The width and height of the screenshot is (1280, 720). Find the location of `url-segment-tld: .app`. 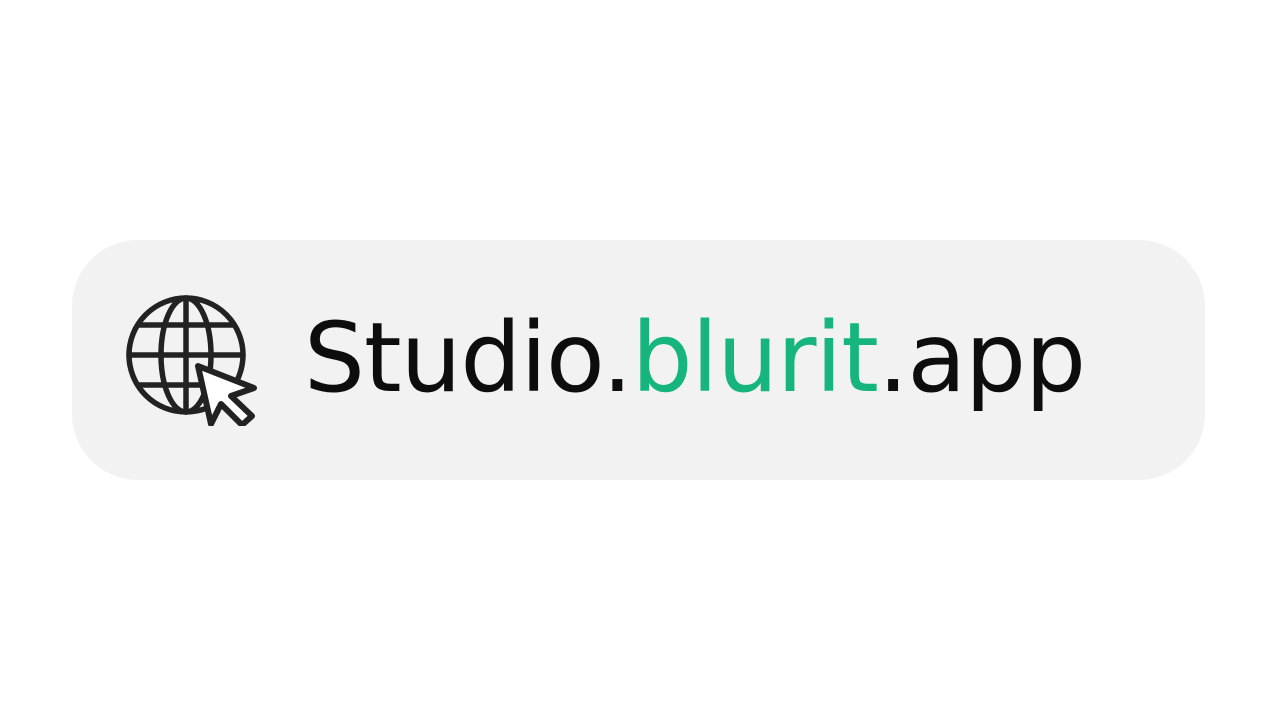

url-segment-tld: .app is located at coordinates (981, 358).